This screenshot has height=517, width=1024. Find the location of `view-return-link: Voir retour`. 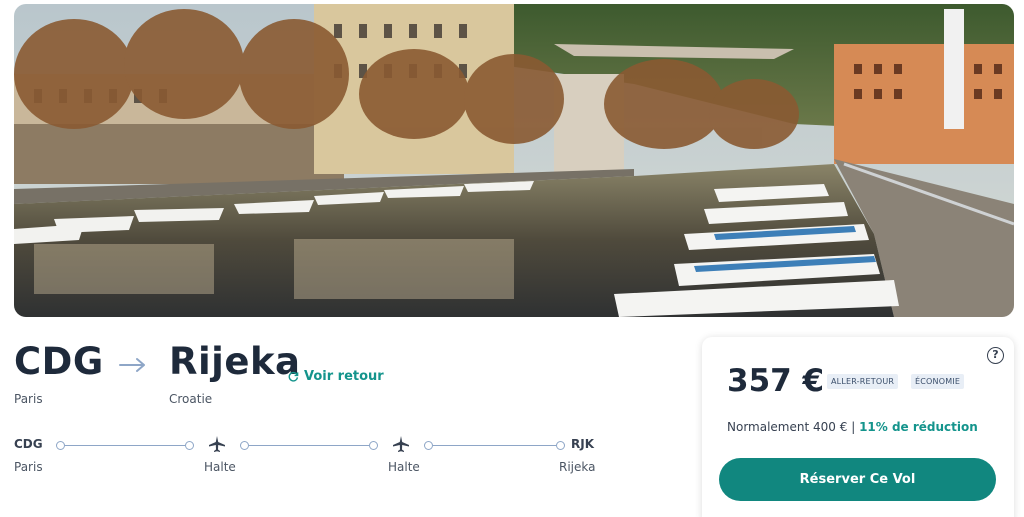

view-return-link: Voir retour is located at coordinates (336, 376).